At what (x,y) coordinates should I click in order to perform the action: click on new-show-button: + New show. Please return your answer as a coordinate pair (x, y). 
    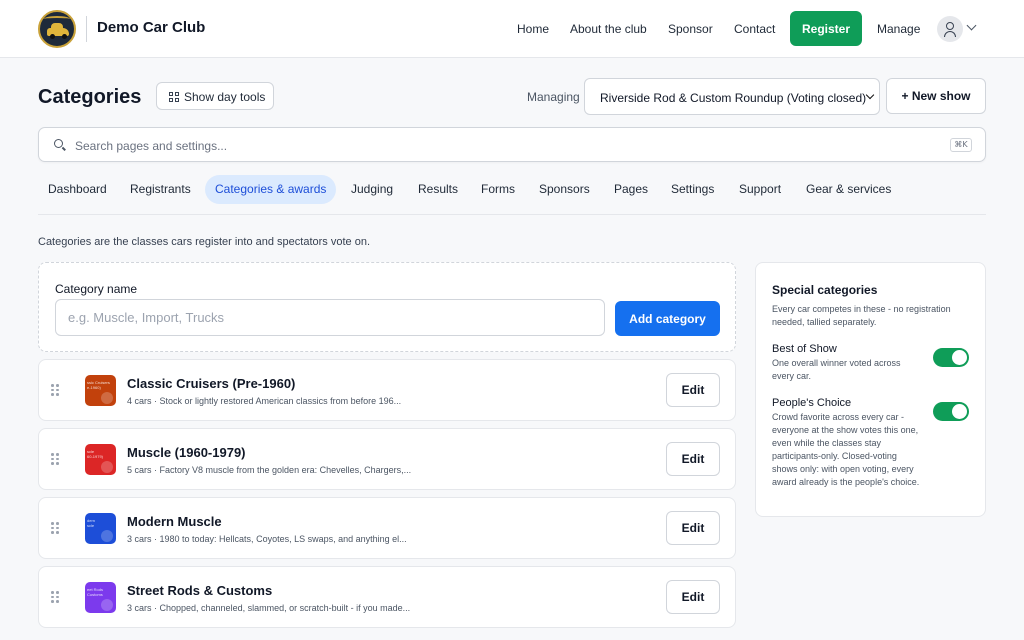
    Looking at the image, I should click on (936, 96).